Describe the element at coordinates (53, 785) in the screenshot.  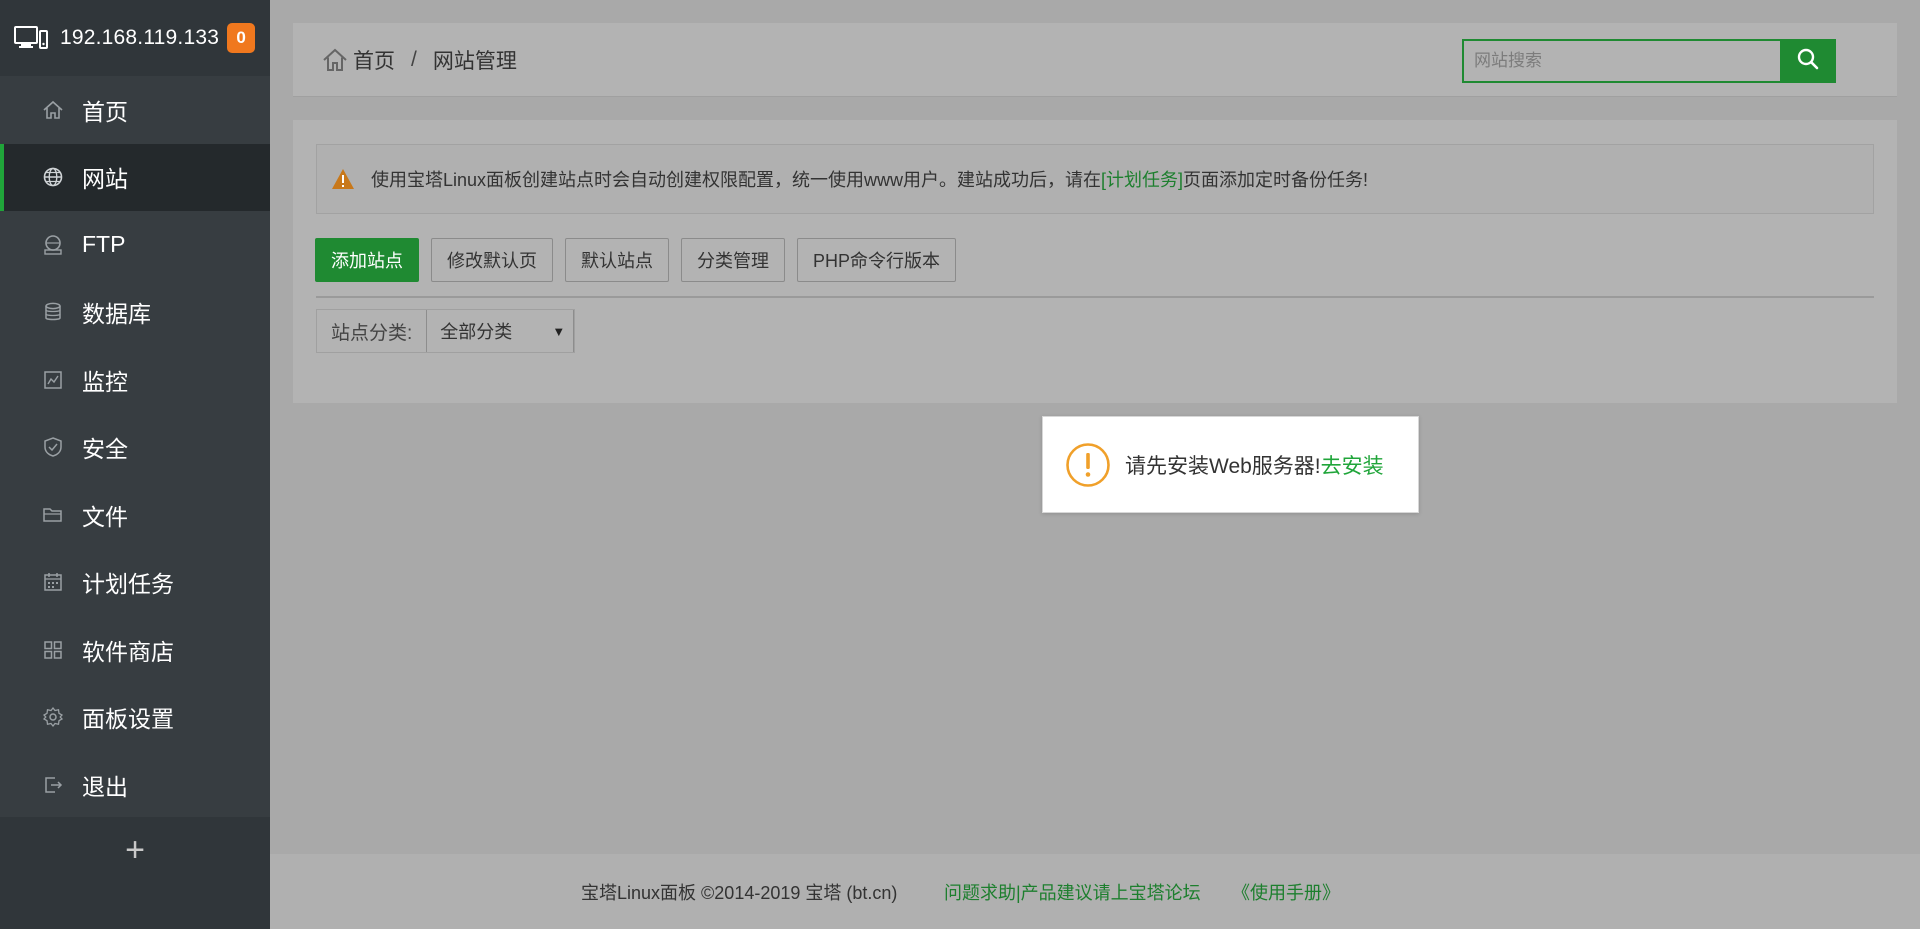
I see `logout-icon` at that location.